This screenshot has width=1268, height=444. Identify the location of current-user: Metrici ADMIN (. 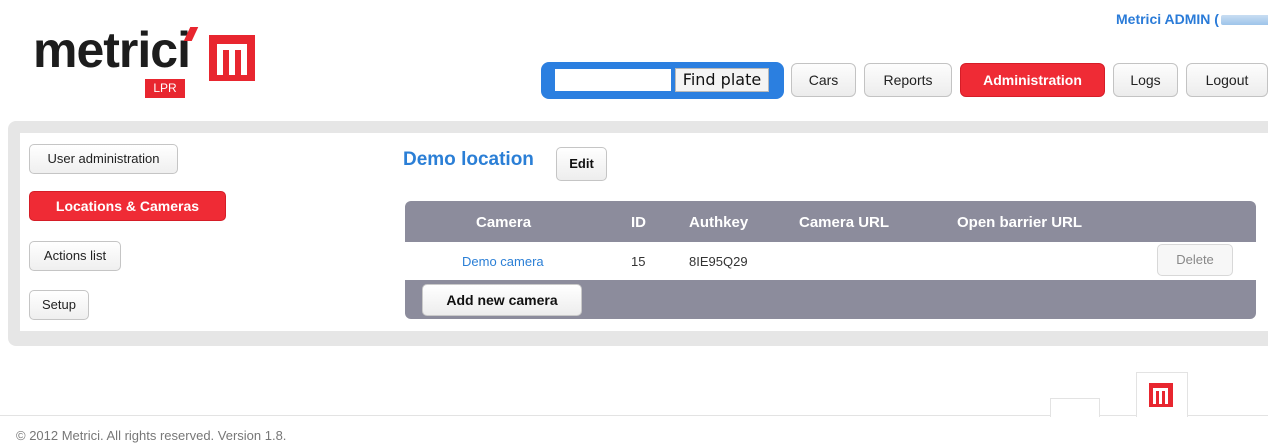
(1192, 19).